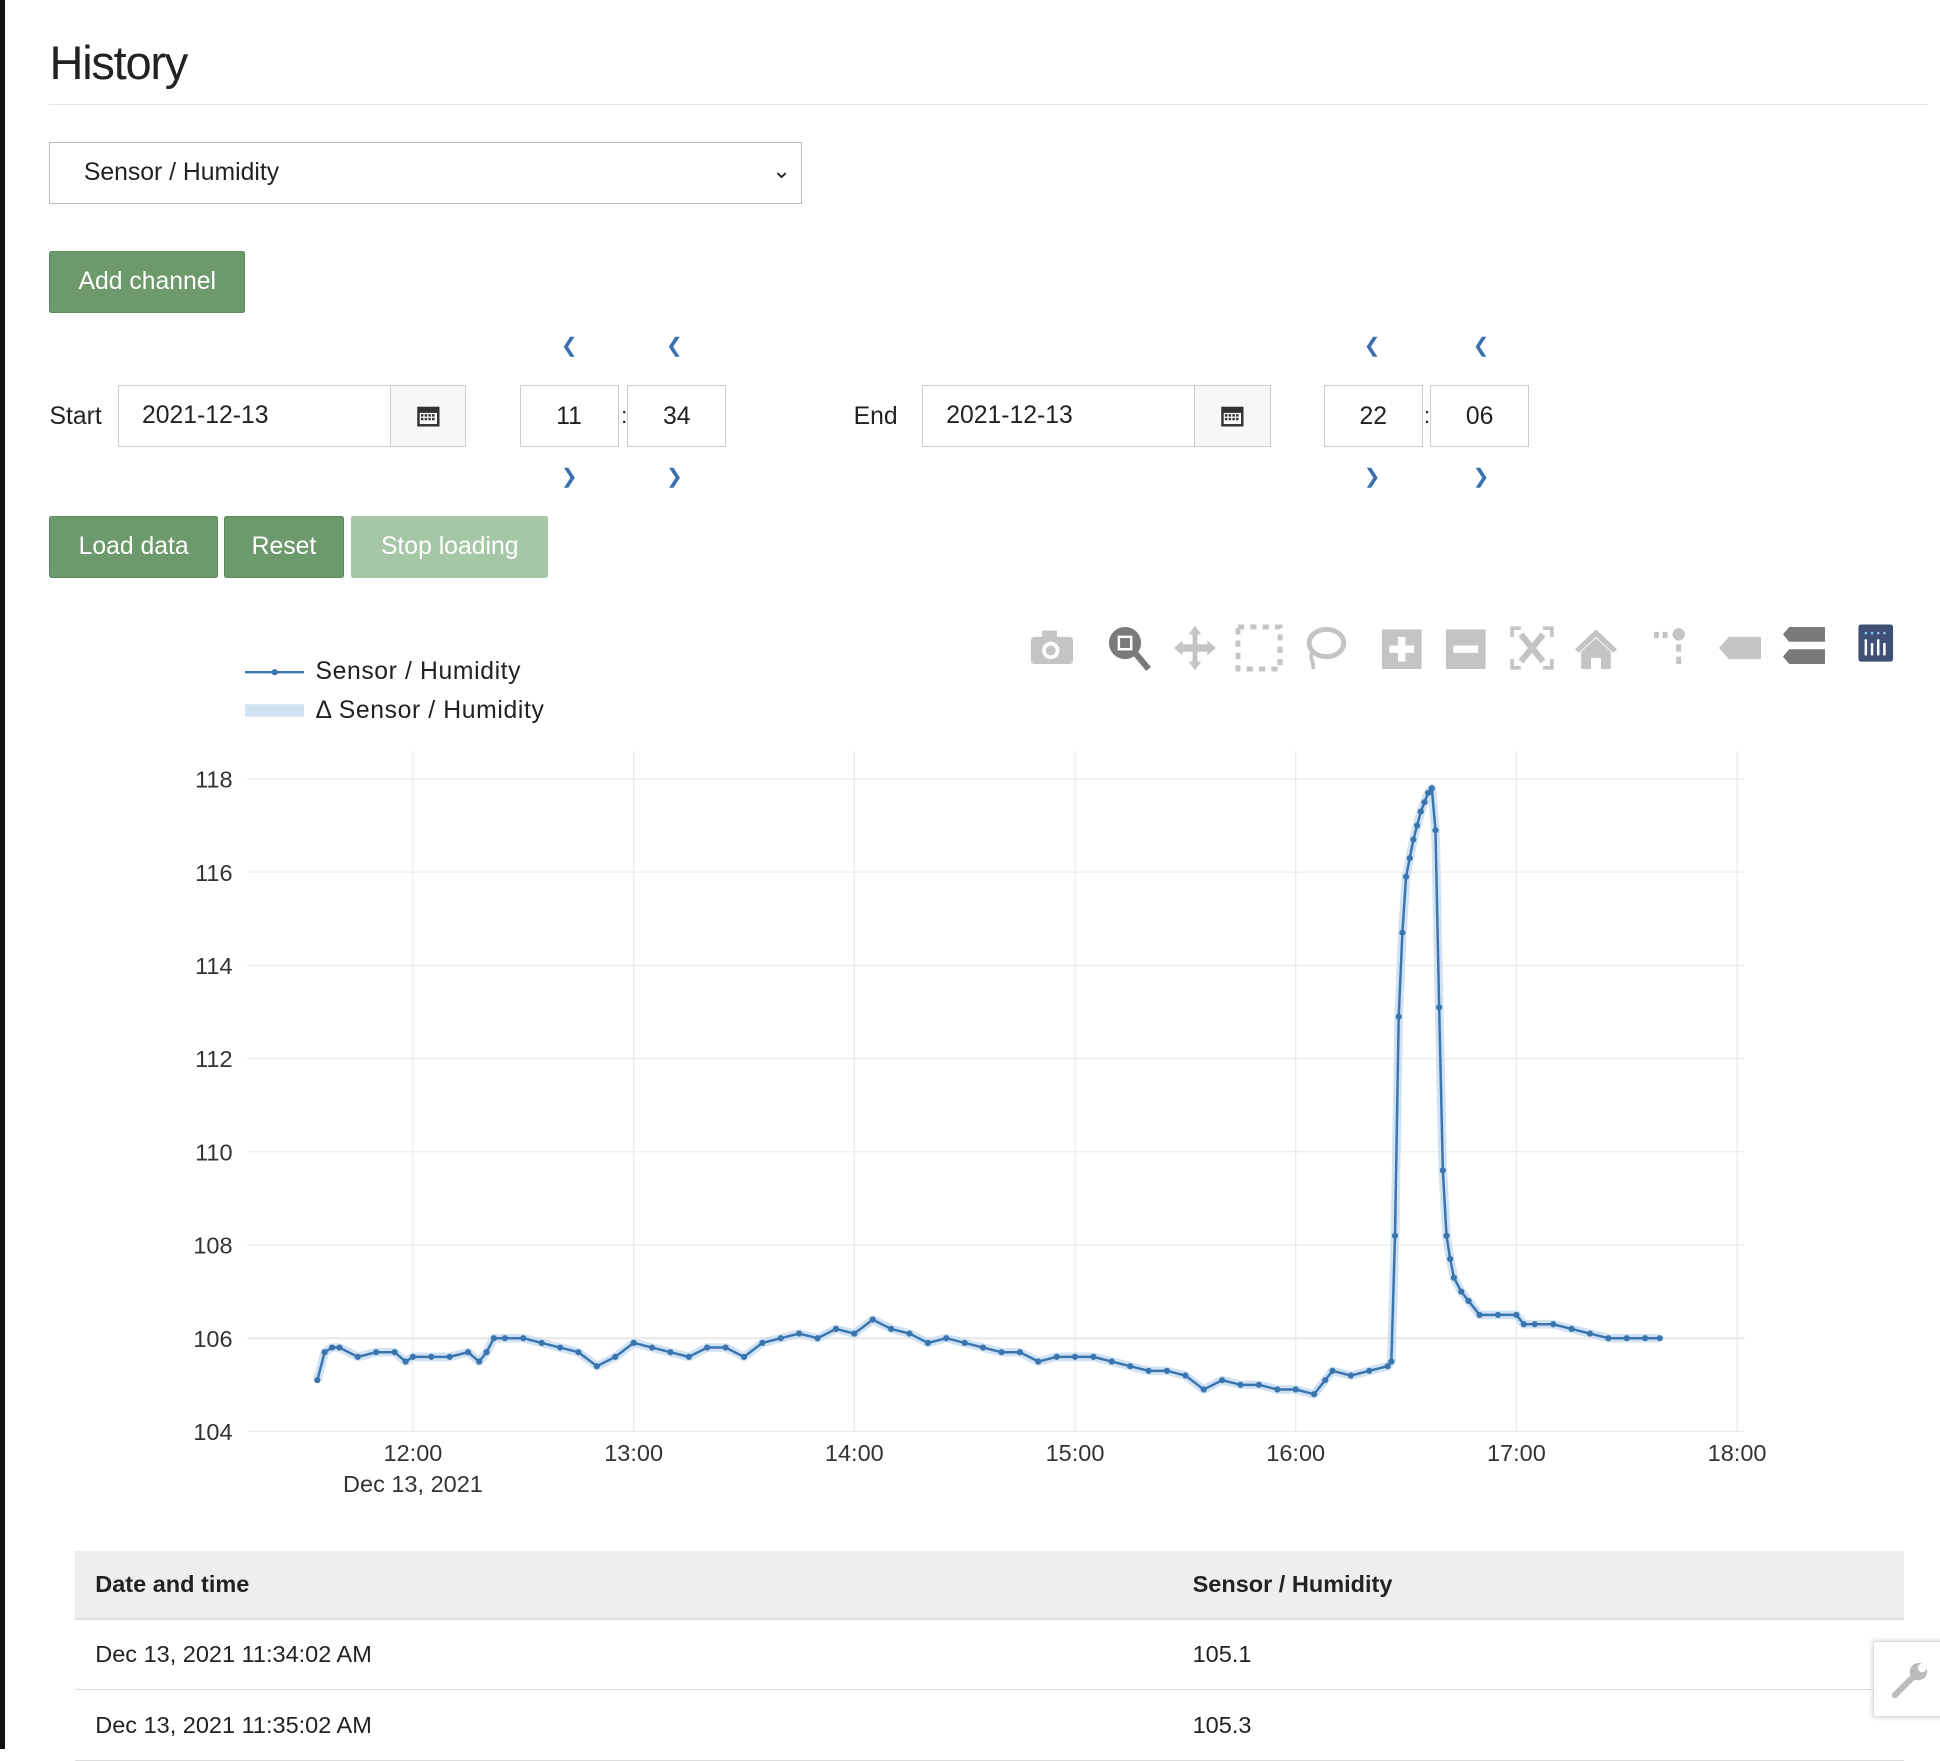  What do you see at coordinates (1403, 648) in the screenshot?
I see `zoom-in-icon` at bounding box center [1403, 648].